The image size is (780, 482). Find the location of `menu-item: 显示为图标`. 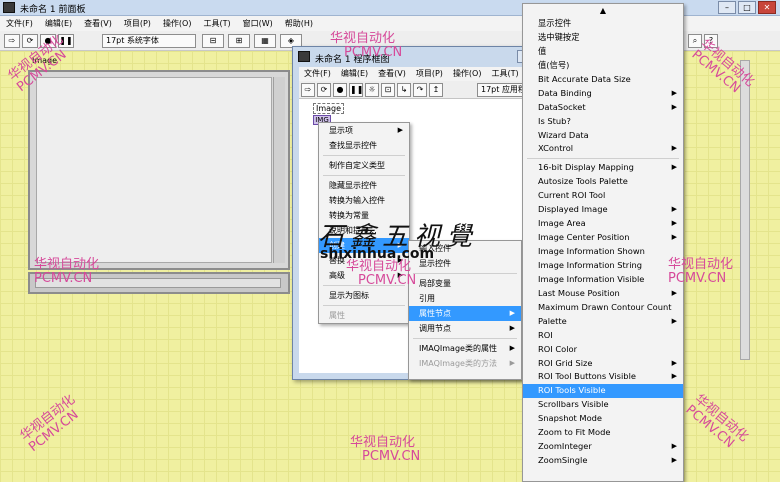

menu-item: 显示为图标 is located at coordinates (364, 295).